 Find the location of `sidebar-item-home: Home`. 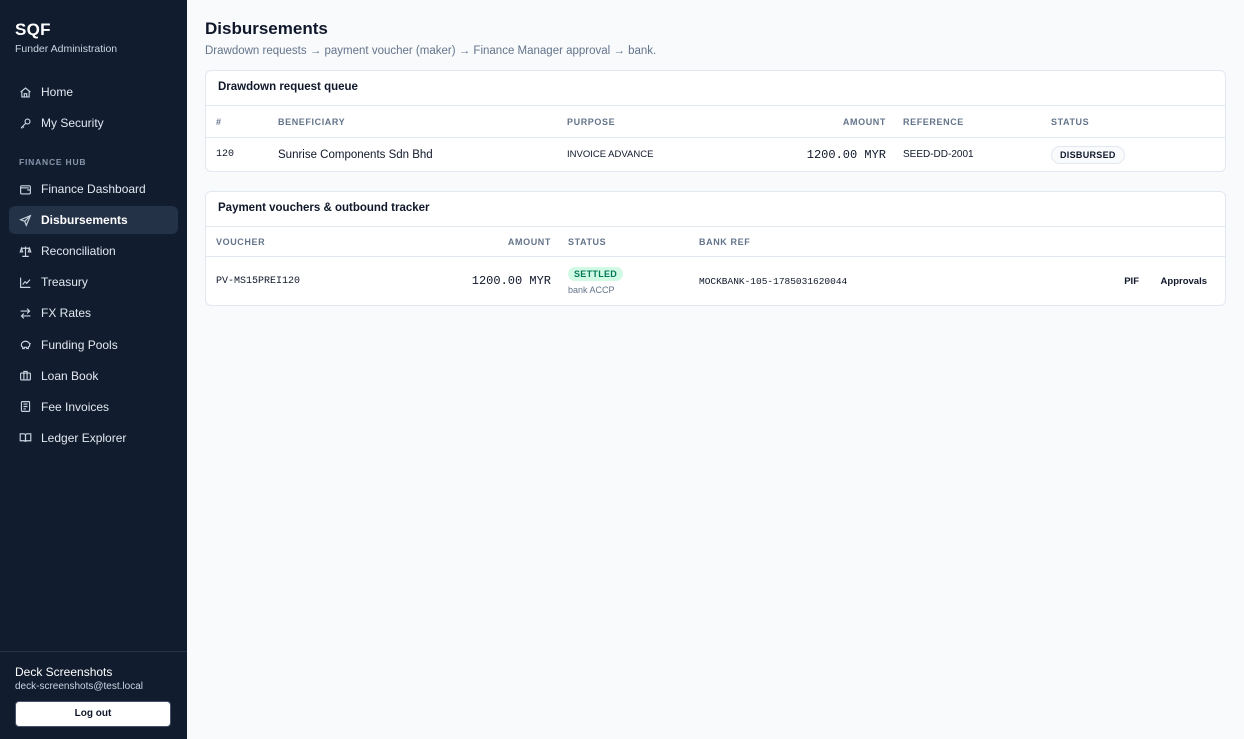

sidebar-item-home: Home is located at coordinates (93, 92).